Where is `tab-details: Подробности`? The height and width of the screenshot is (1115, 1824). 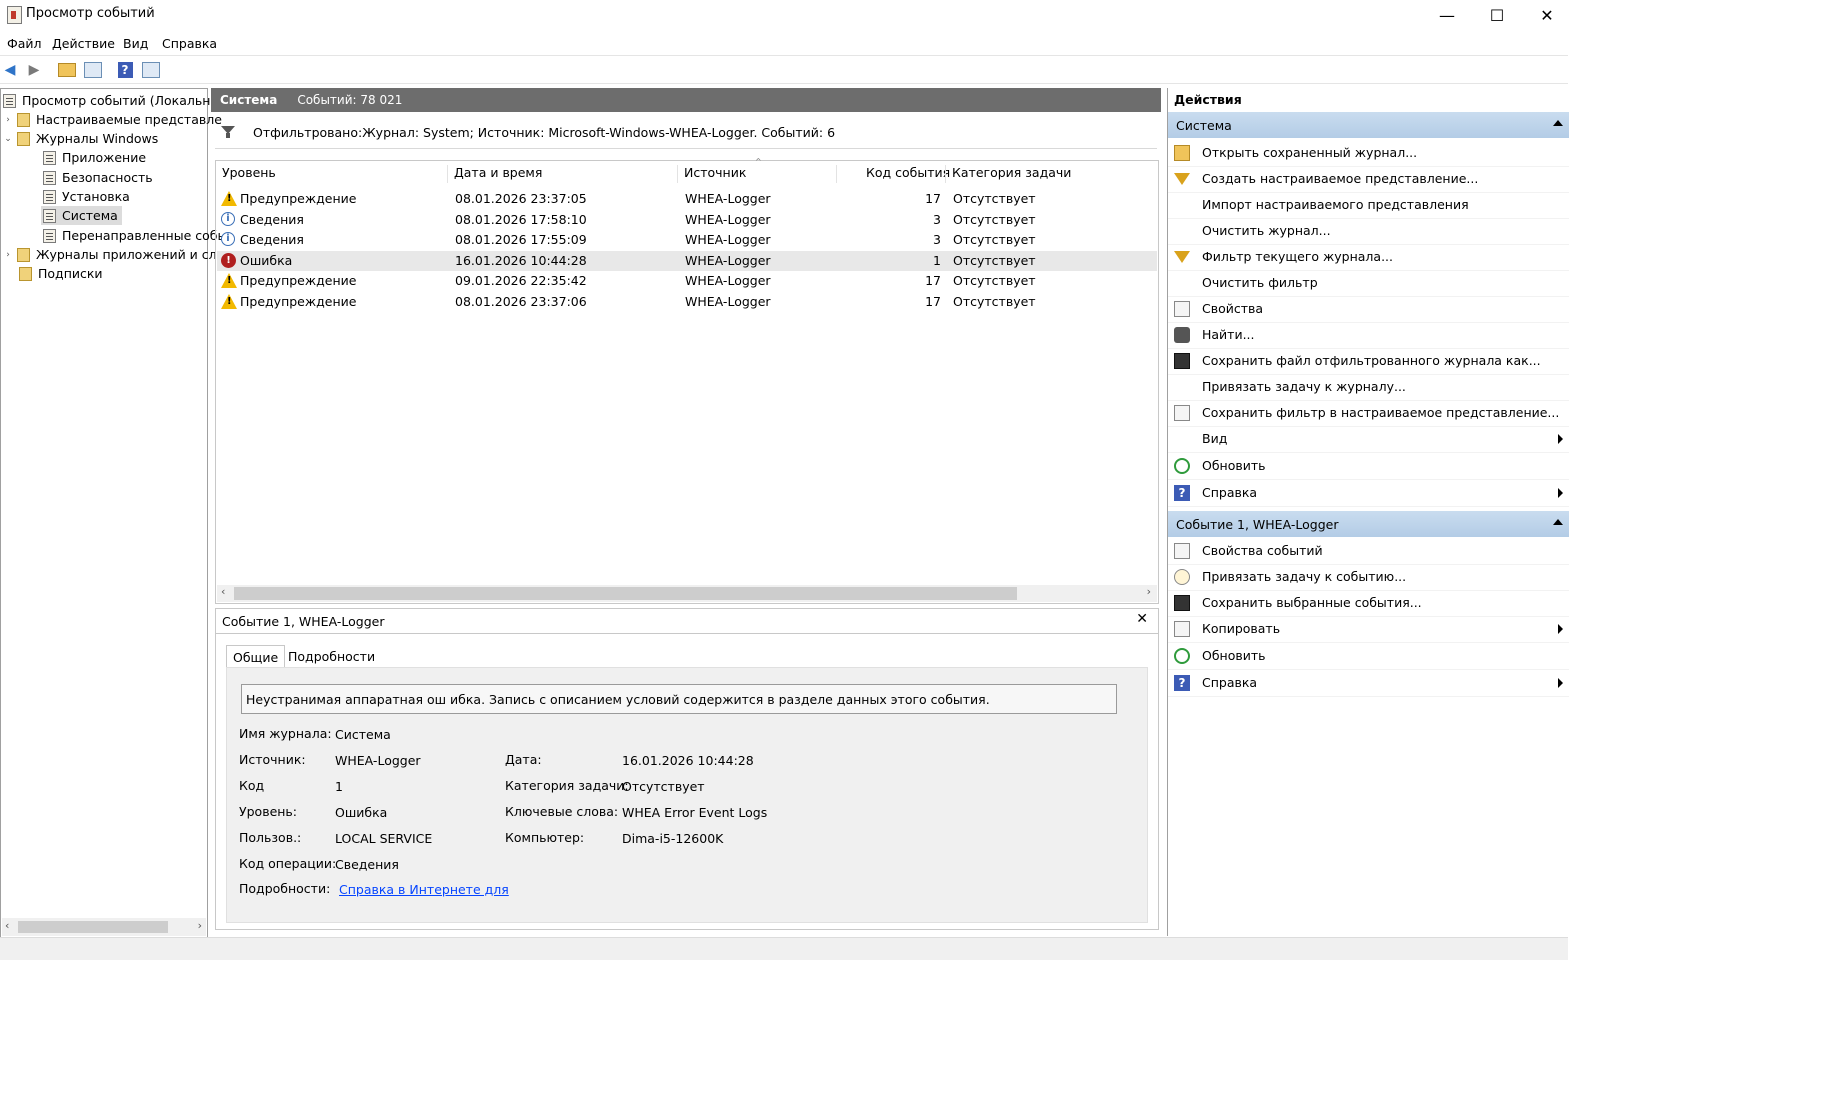 tab-details: Подробности is located at coordinates (331, 656).